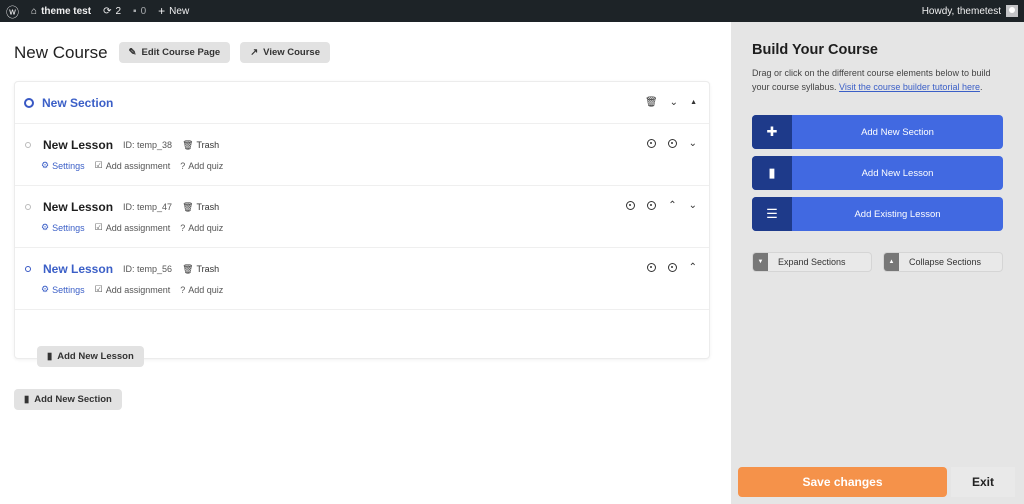 The width and height of the screenshot is (1024, 504). What do you see at coordinates (29, 102) in the screenshot?
I see `section-drag-handle-icon` at bounding box center [29, 102].